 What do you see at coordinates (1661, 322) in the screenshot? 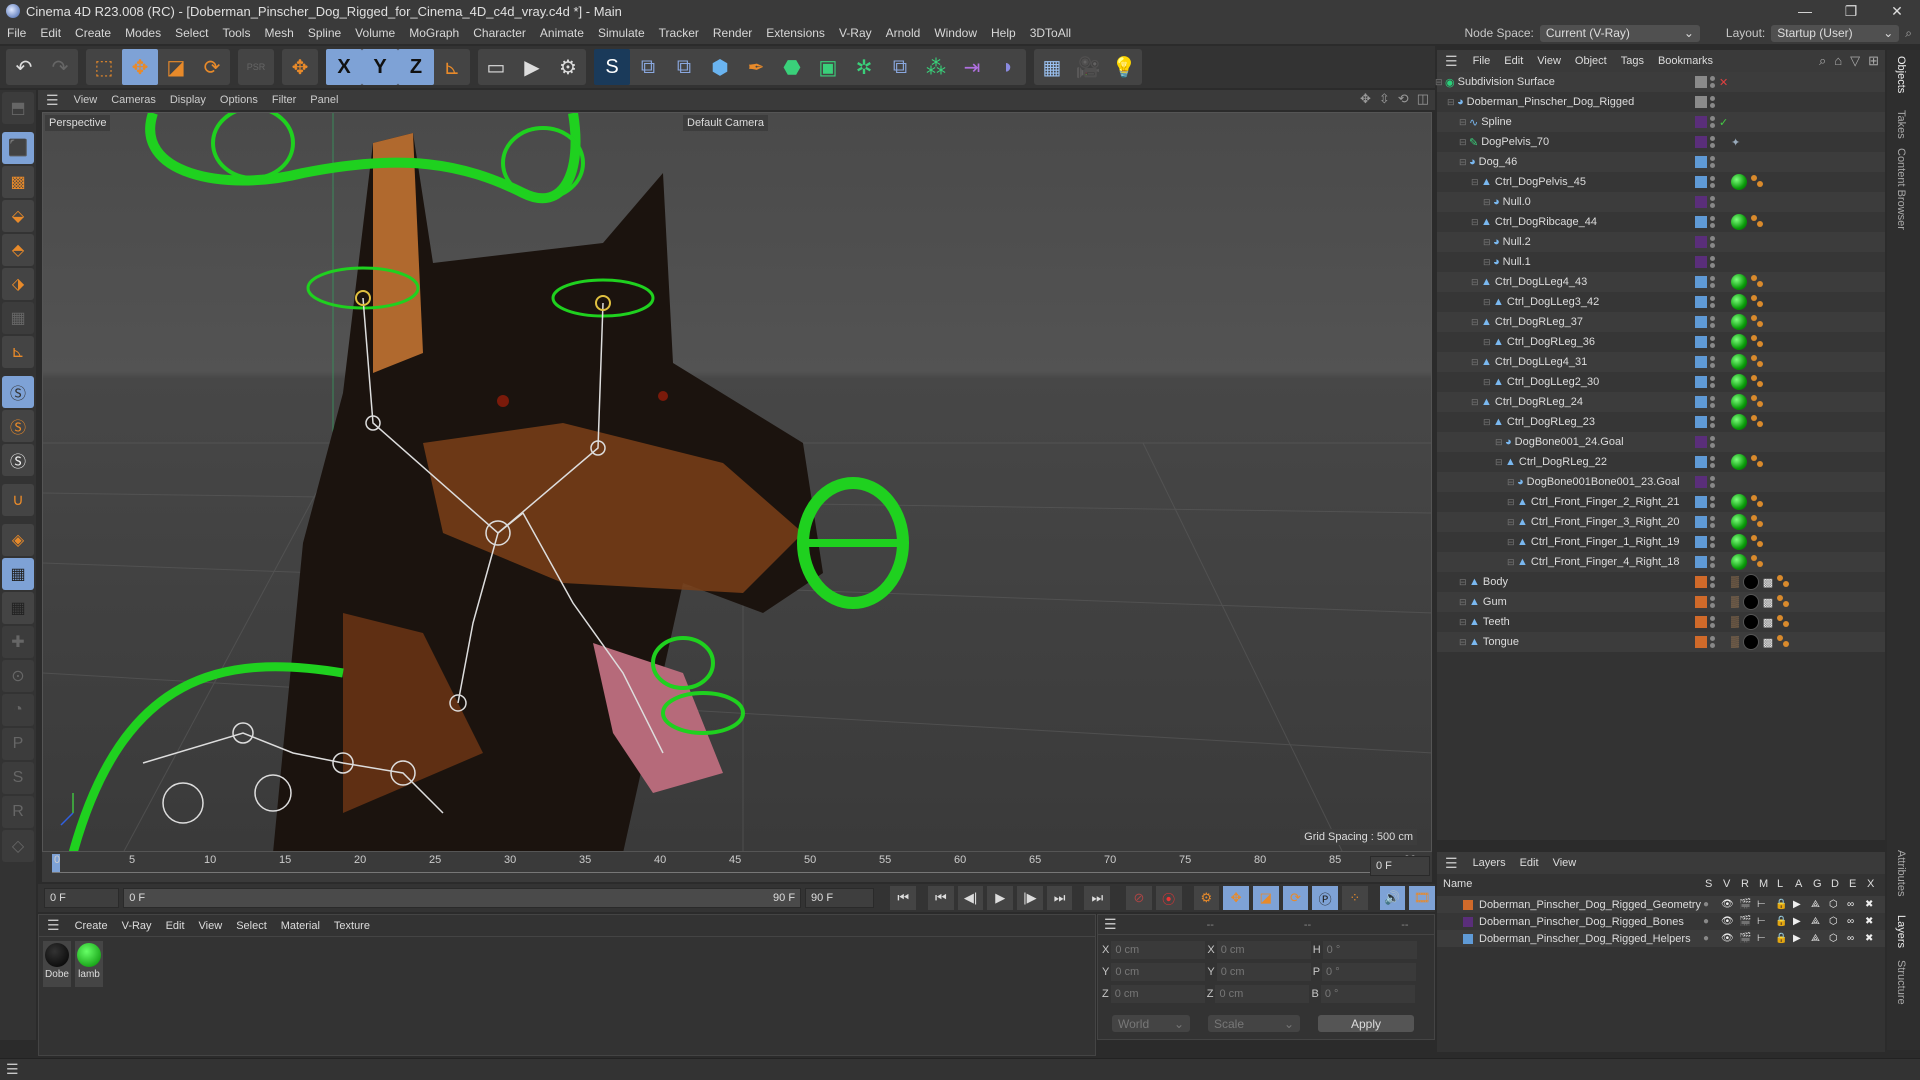
I see `object-row: ⊟ ▲ Ctrl_DogRLeg_37` at bounding box center [1661, 322].